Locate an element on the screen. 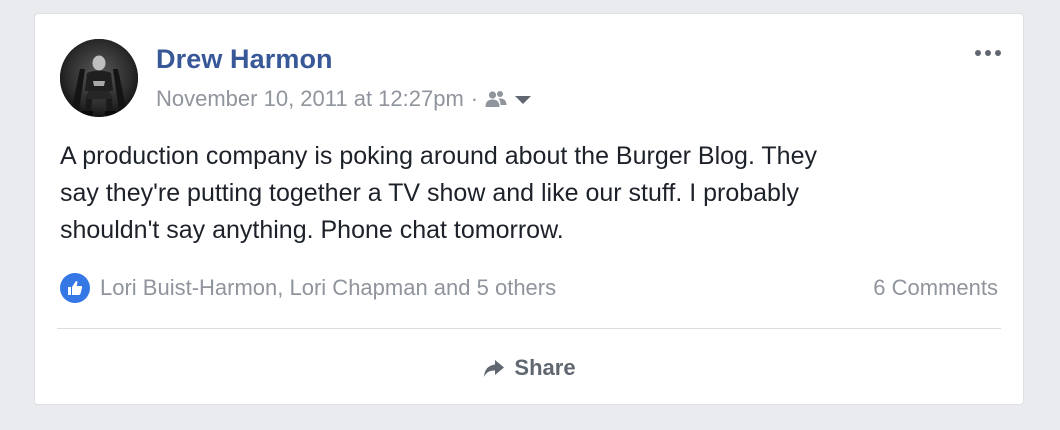  like-icon is located at coordinates (75, 288).